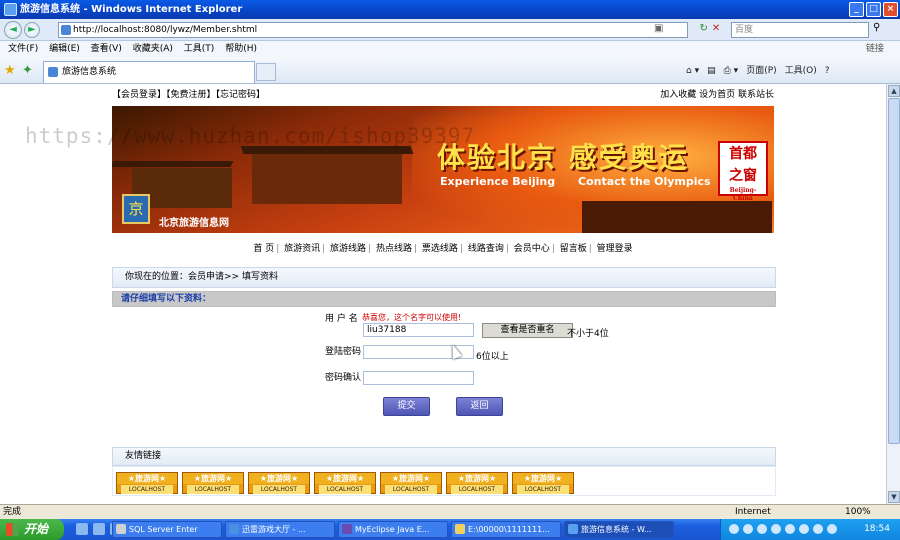 The image size is (900, 540). Describe the element at coordinates (450, 71) in the screenshot. I see `favorites-bar: ★ ✦ 旅游信息系统 ⌂ ▾ ▤ ⎙ ▾ 页面(P) 工具(O) ?` at that location.